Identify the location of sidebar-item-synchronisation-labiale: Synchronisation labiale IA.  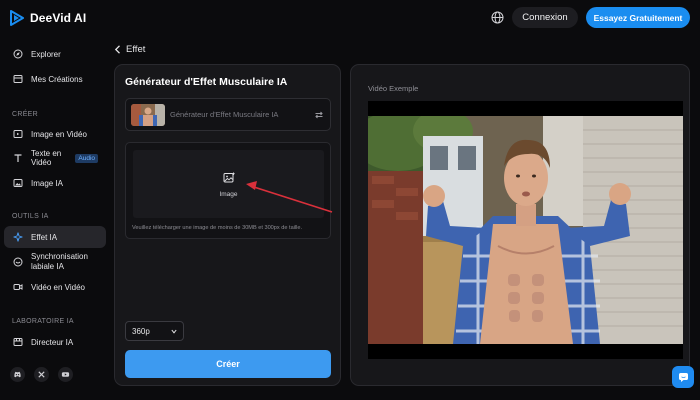
(55, 262).